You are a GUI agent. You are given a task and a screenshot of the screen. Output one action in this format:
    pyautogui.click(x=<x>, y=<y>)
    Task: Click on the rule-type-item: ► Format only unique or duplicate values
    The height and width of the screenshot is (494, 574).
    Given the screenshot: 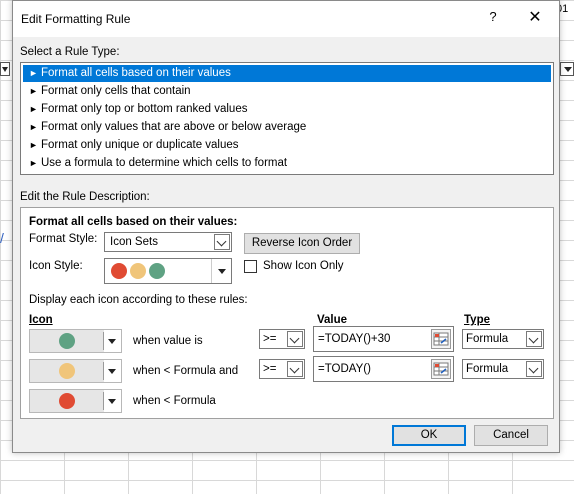 What is the action you would take?
    pyautogui.click(x=287, y=145)
    